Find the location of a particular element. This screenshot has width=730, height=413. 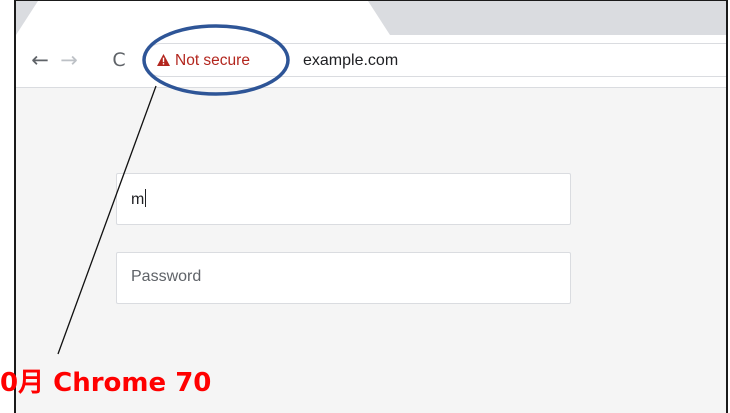

url-text: example.com is located at coordinates (350, 61).